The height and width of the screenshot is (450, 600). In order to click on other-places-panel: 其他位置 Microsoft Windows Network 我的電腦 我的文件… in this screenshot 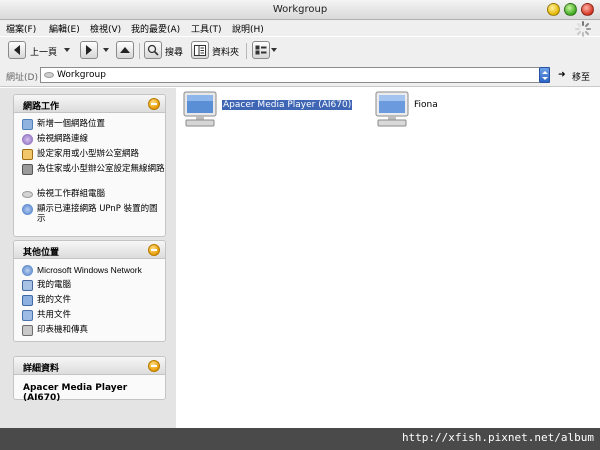, I will do `click(89, 291)`.